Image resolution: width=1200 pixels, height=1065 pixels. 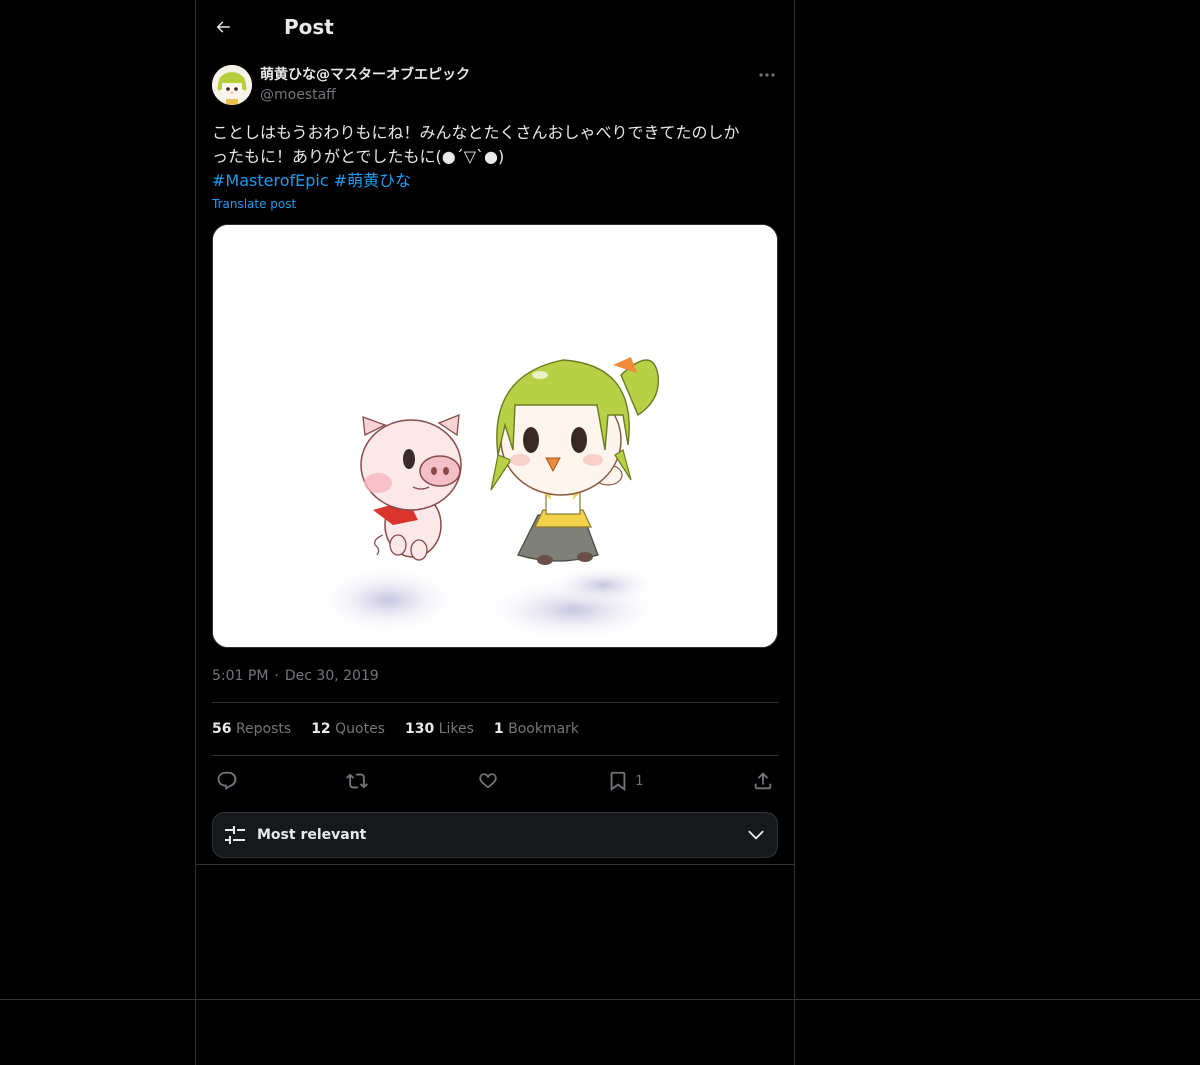 I want to click on bookmark-button: 1, so click(x=625, y=781).